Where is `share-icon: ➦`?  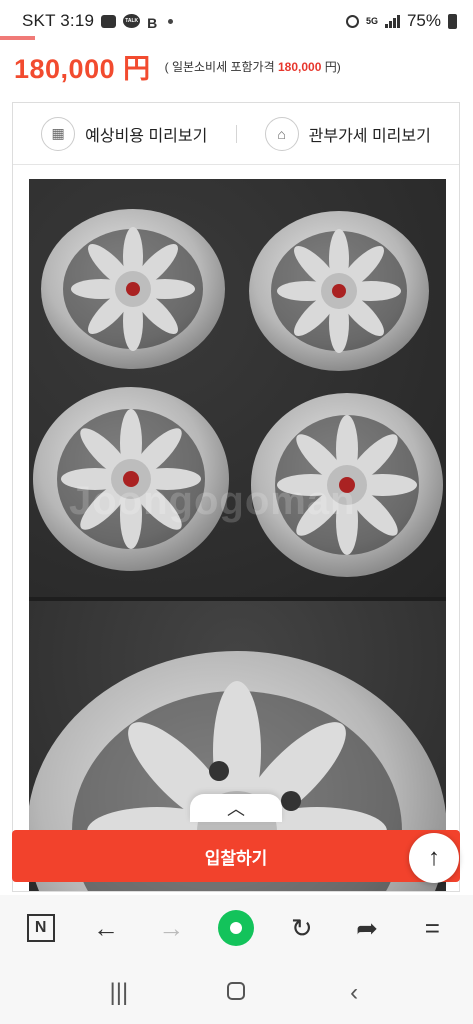
share-icon: ➦ is located at coordinates (367, 927).